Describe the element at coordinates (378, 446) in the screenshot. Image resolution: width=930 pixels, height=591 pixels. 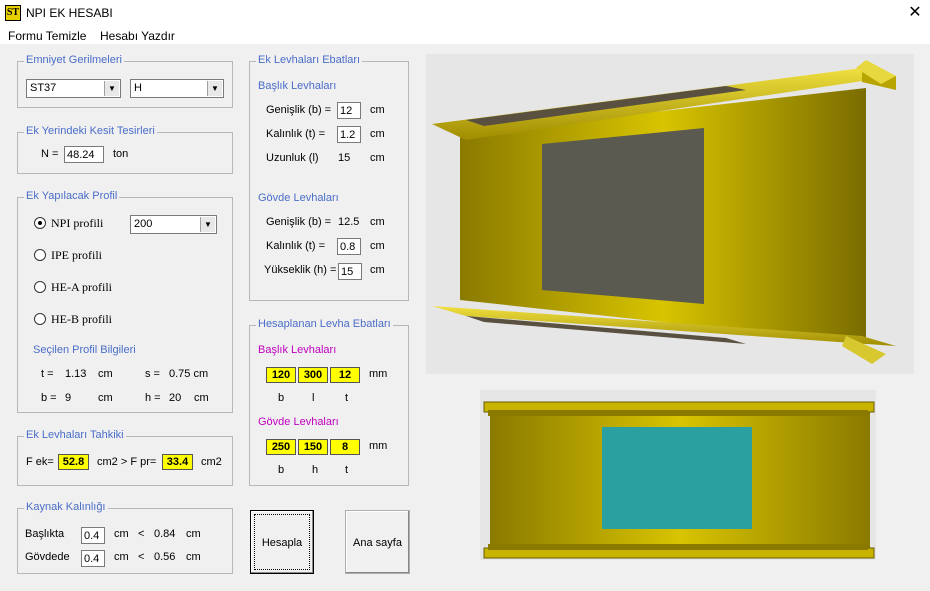
I see `result-govde-unit: mm` at that location.